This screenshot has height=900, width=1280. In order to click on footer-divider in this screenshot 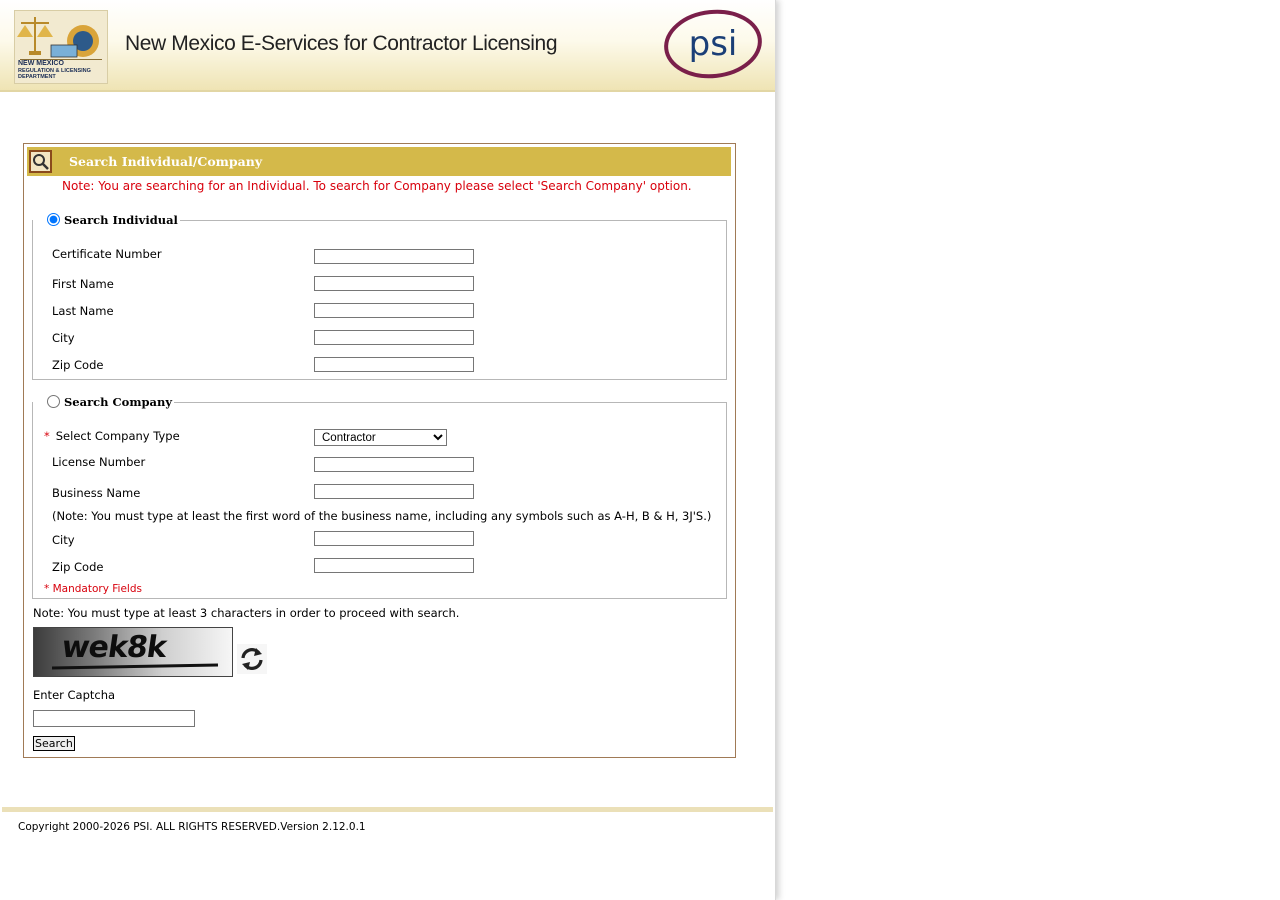, I will do `click(387, 809)`.